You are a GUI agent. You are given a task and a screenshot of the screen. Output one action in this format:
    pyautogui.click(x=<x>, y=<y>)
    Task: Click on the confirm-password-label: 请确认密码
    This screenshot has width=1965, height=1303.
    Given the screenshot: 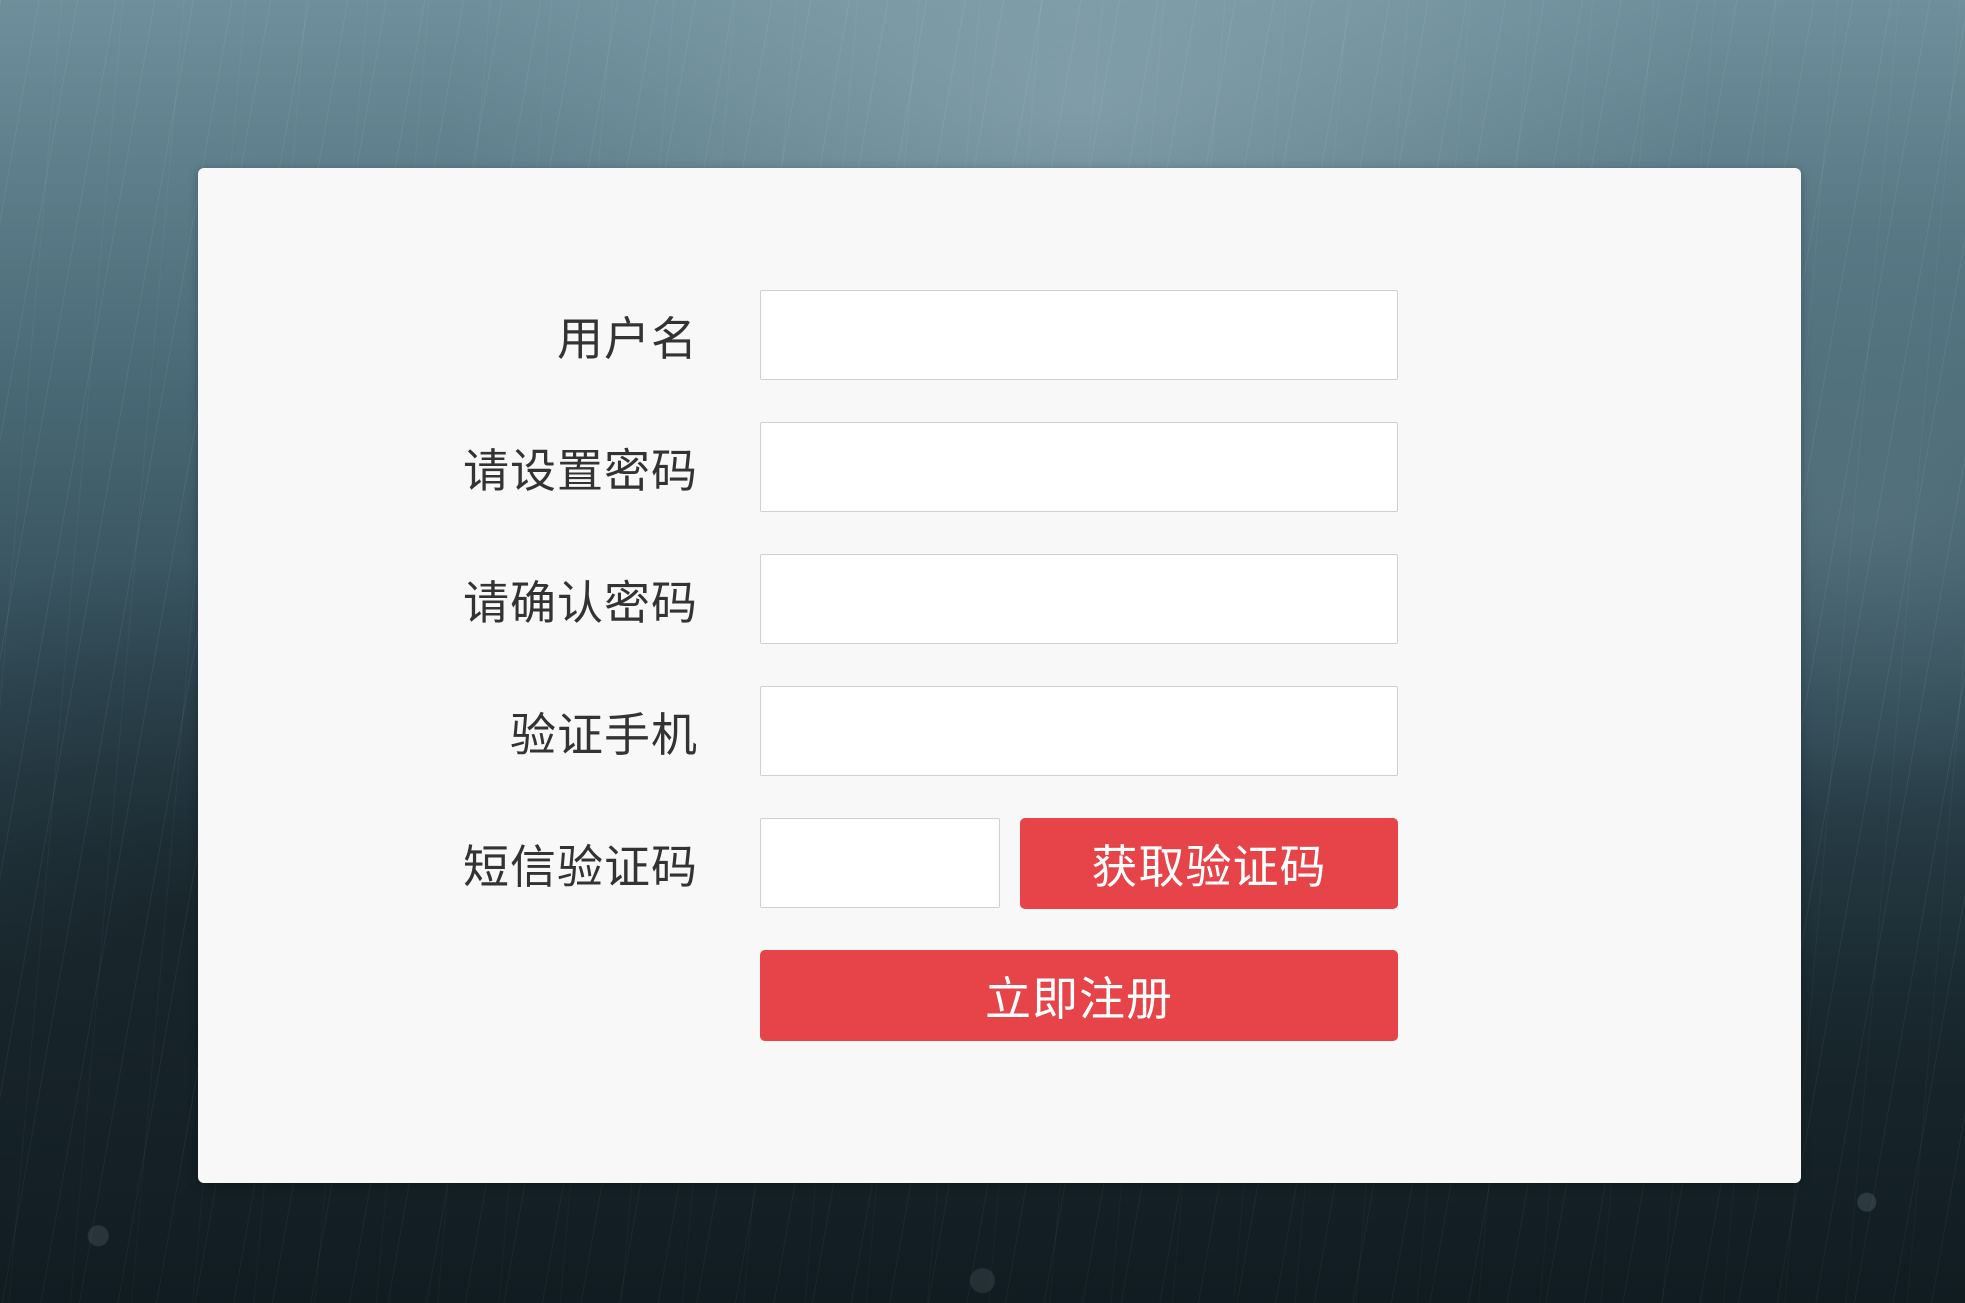 What is the action you would take?
    pyautogui.click(x=580, y=603)
    